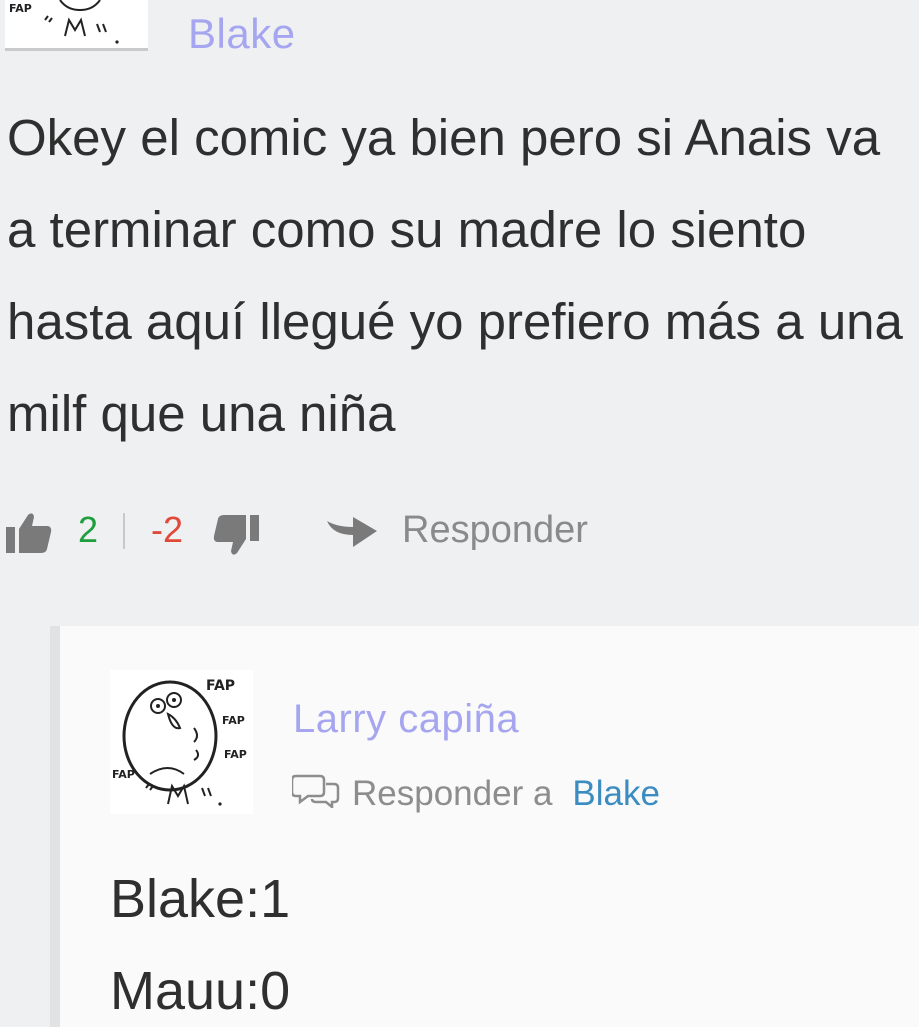 This screenshot has width=919, height=1027. I want to click on vote-divider, so click(124, 531).